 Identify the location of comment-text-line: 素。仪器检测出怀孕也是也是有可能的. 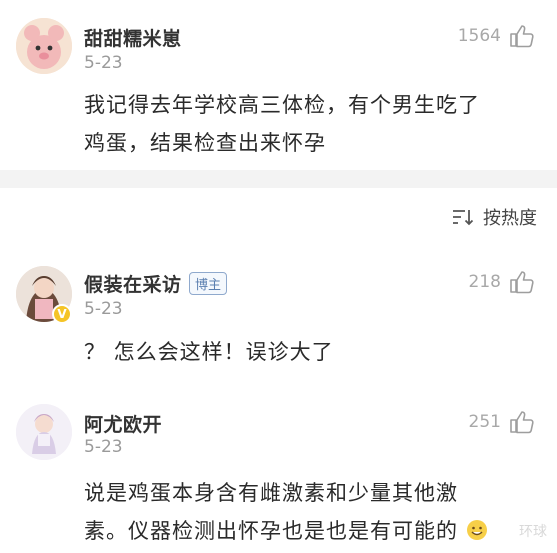
(286, 531).